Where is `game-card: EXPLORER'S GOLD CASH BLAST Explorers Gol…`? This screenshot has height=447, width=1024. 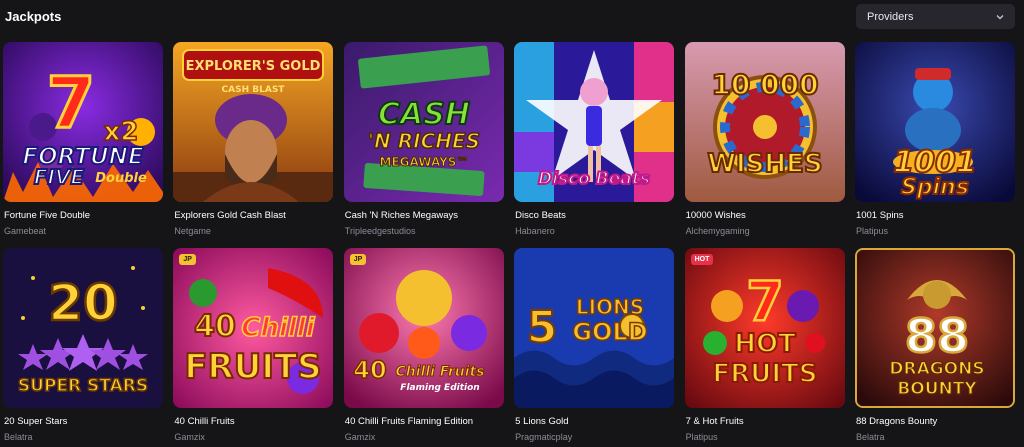 game-card: EXPLORER'S GOLD CASH BLAST Explorers Gol… is located at coordinates (253, 144).